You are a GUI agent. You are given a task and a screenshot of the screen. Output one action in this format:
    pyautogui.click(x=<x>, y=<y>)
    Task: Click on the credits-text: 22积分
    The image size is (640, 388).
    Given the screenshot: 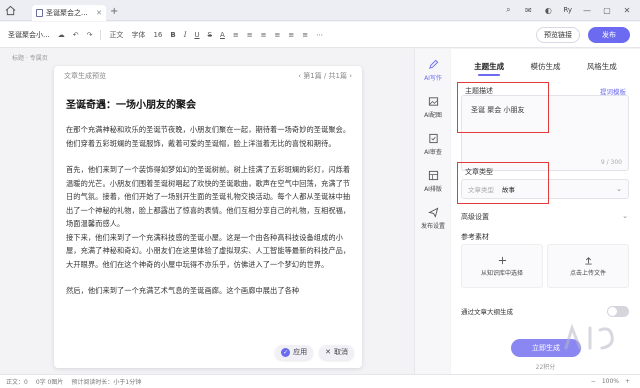 What is the action you would take?
    pyautogui.click(x=545, y=367)
    